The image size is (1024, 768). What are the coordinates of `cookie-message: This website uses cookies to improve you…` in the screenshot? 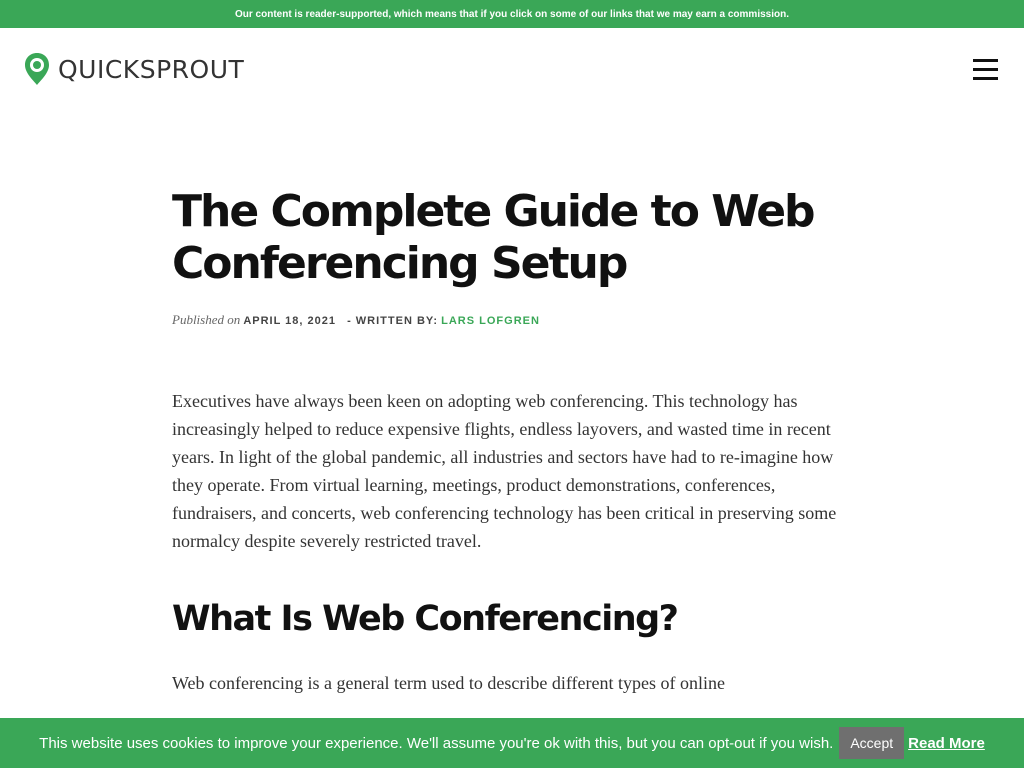 It's located at (436, 743).